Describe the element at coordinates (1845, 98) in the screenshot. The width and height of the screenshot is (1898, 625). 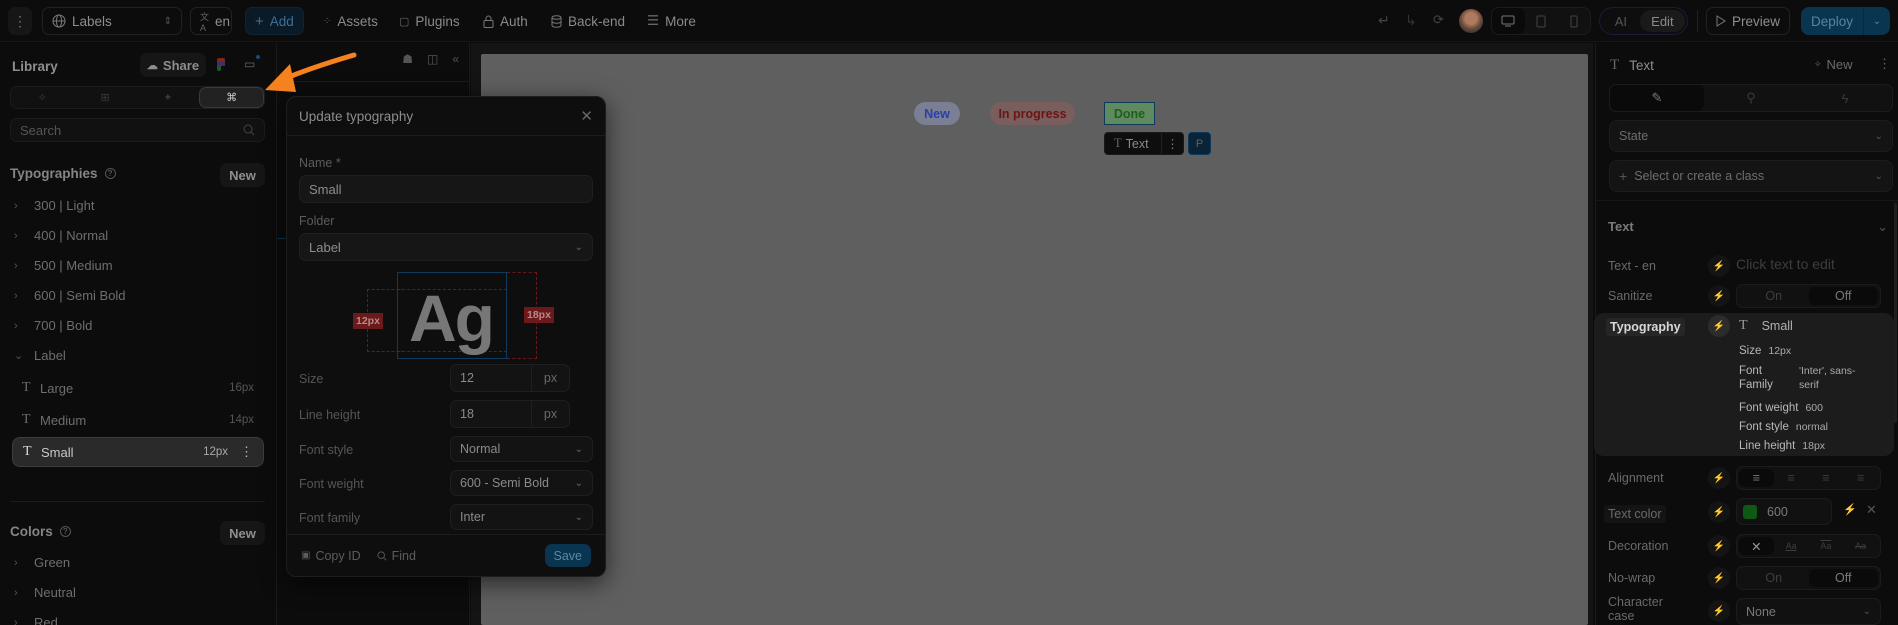
I see `tab-workflows: ϟ` at that location.